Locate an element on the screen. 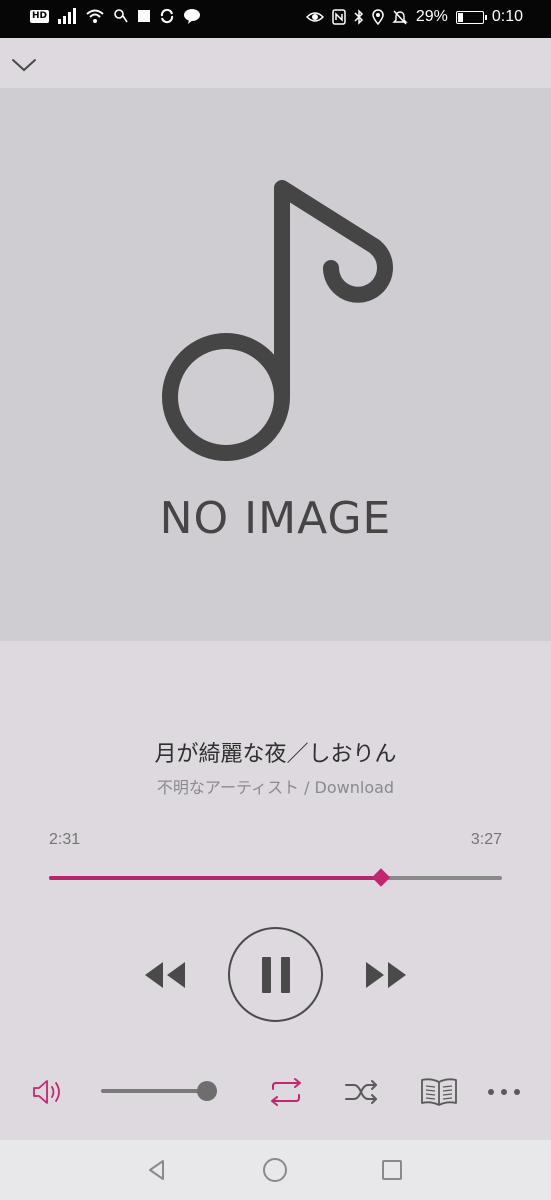 Image resolution: width=551 pixels, height=1200 pixels. repeat-button is located at coordinates (286, 1092).